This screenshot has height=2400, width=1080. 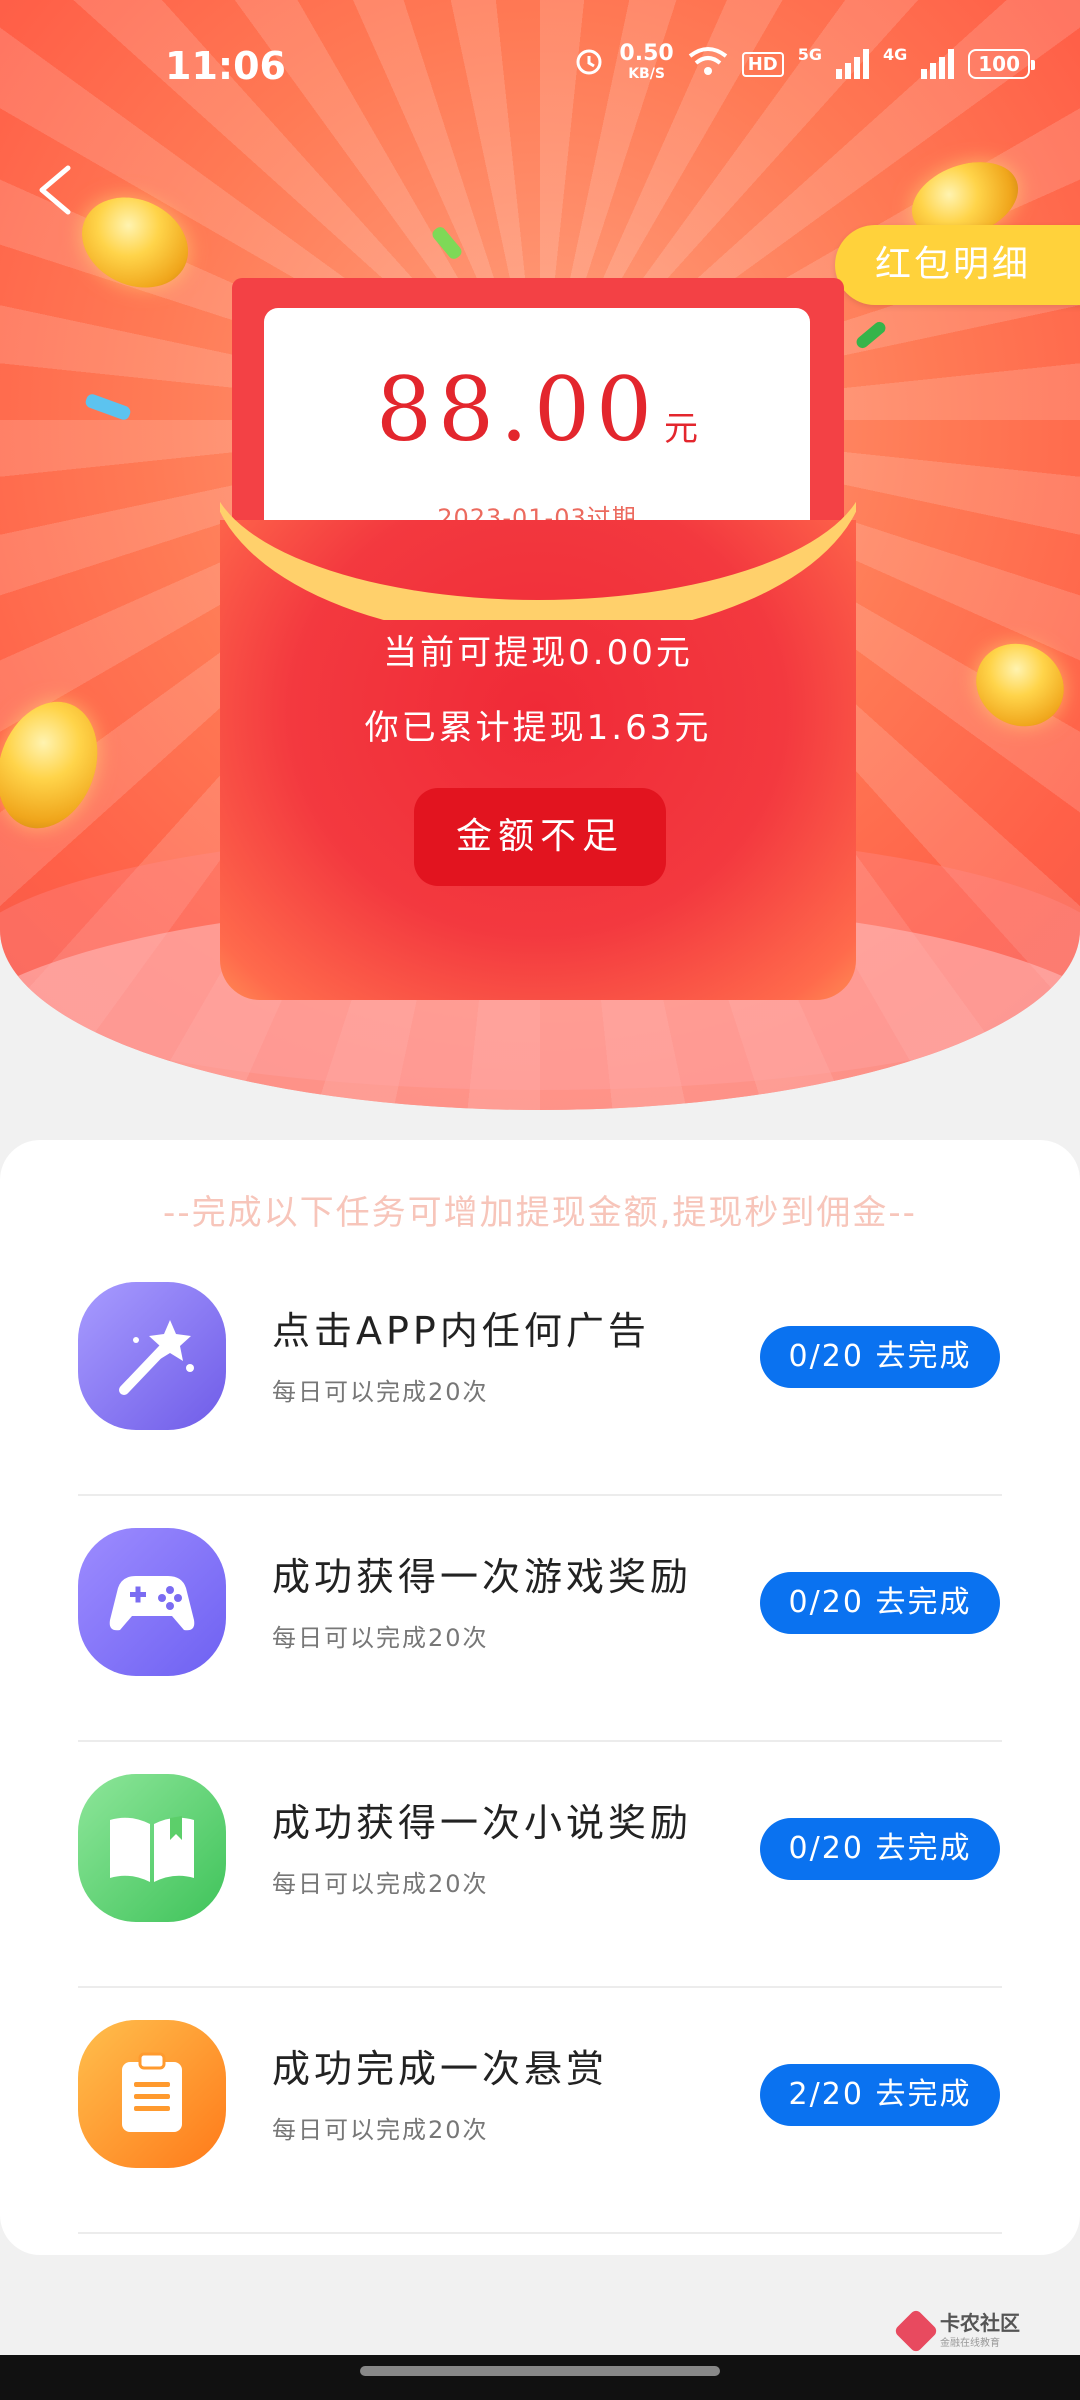 I want to click on task-go-button: 2/20 去完成, so click(x=880, y=2095).